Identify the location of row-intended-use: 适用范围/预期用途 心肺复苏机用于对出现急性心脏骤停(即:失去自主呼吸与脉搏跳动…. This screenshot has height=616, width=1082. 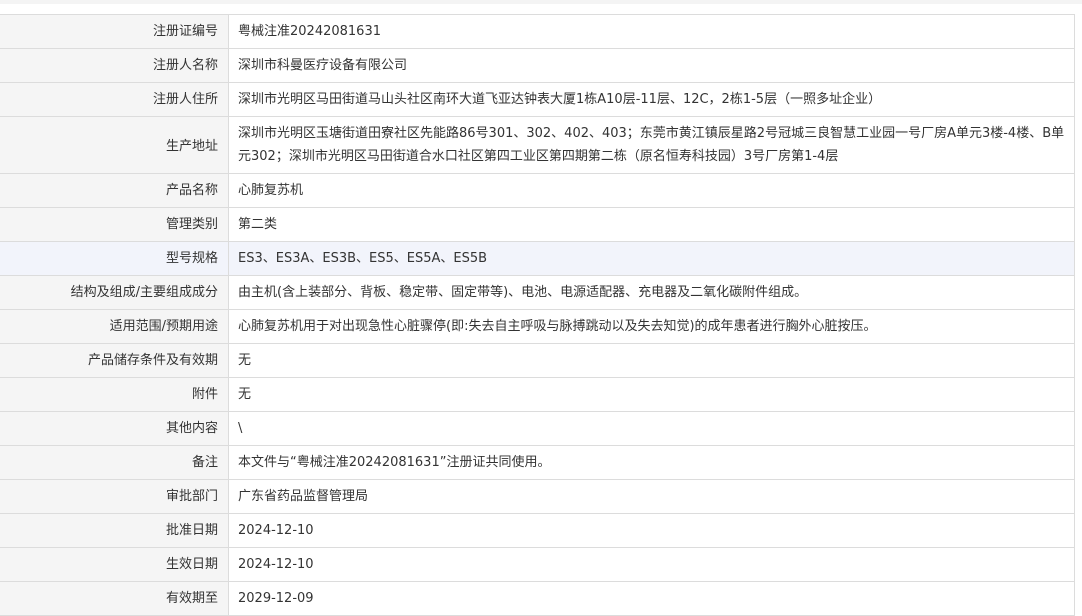
(537, 326).